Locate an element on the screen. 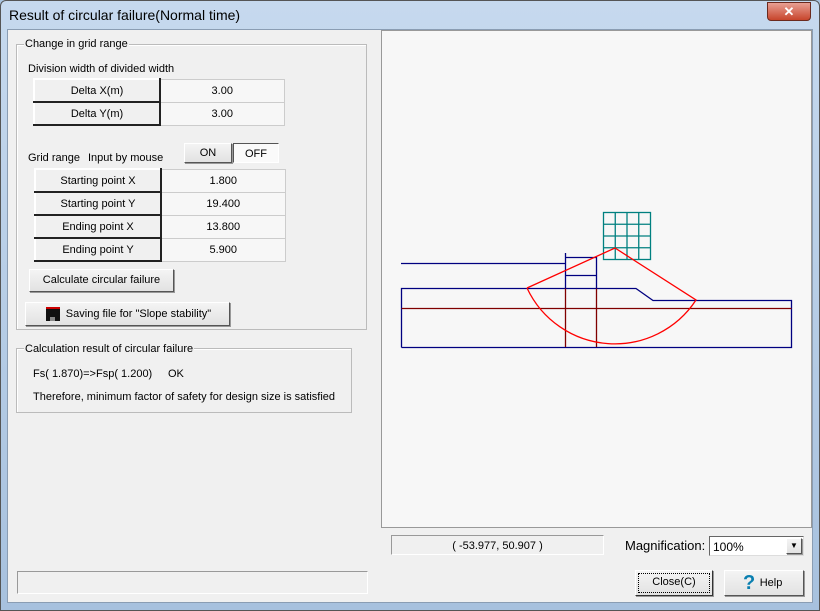  help-question-icon: ? is located at coordinates (749, 583).